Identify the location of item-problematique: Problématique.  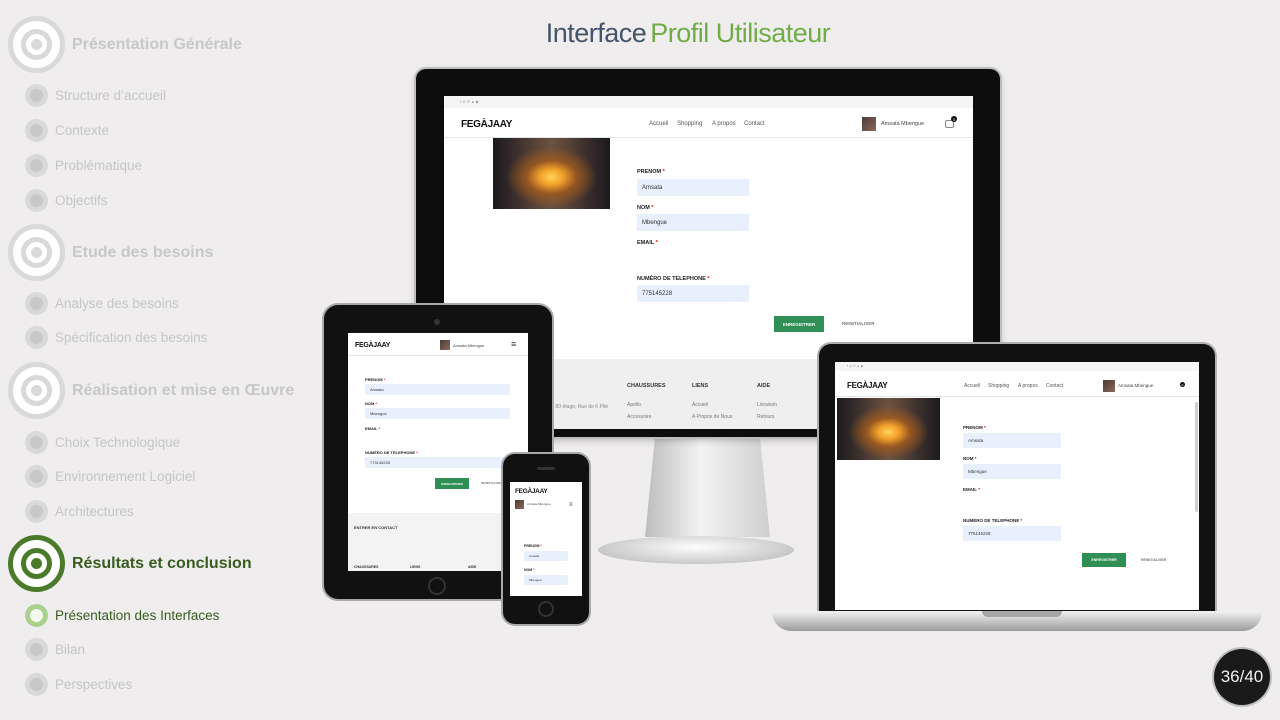
(83, 165).